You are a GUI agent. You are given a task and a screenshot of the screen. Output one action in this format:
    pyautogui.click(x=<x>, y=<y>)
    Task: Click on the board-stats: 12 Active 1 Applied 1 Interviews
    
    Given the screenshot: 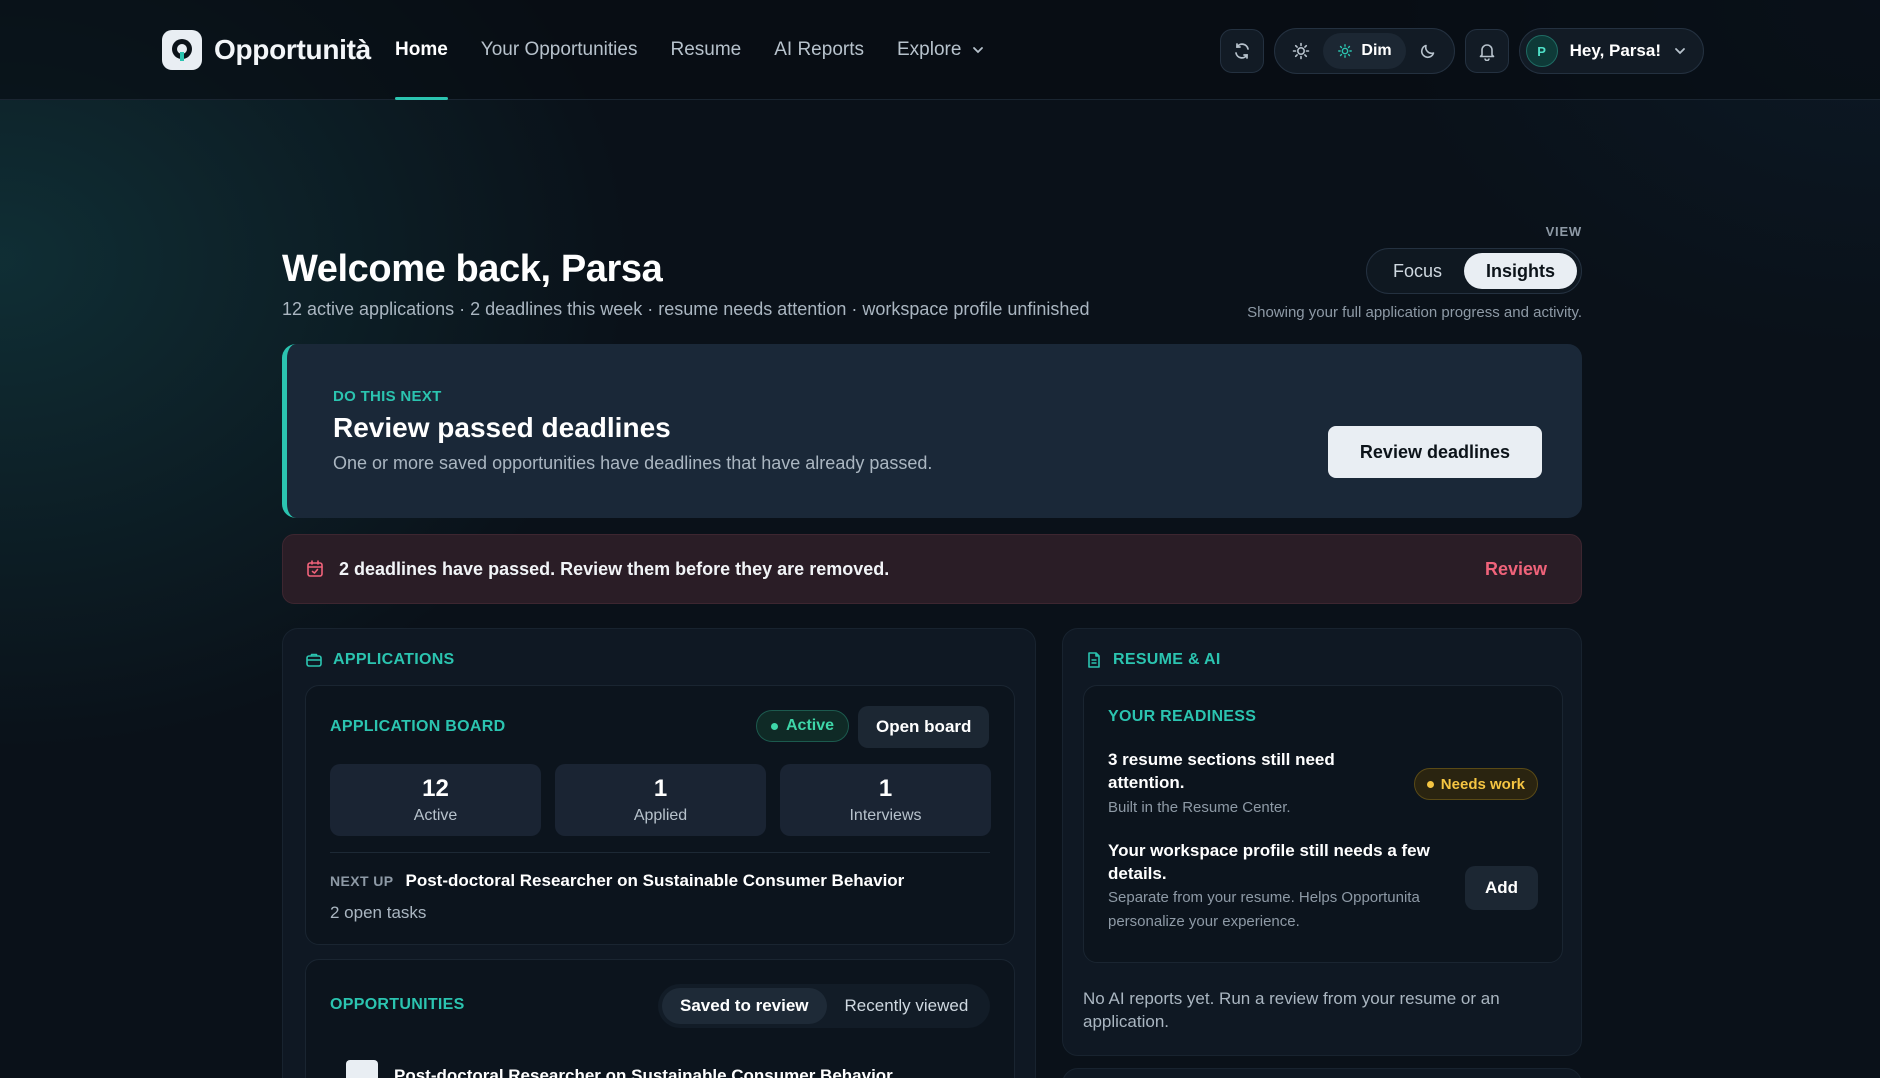 What is the action you would take?
    pyautogui.click(x=660, y=800)
    